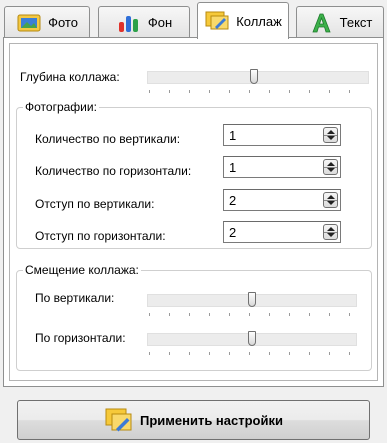 This screenshot has height=443, width=387. What do you see at coordinates (61, 107) in the screenshot?
I see `photos-group-title: Фотографии:` at bounding box center [61, 107].